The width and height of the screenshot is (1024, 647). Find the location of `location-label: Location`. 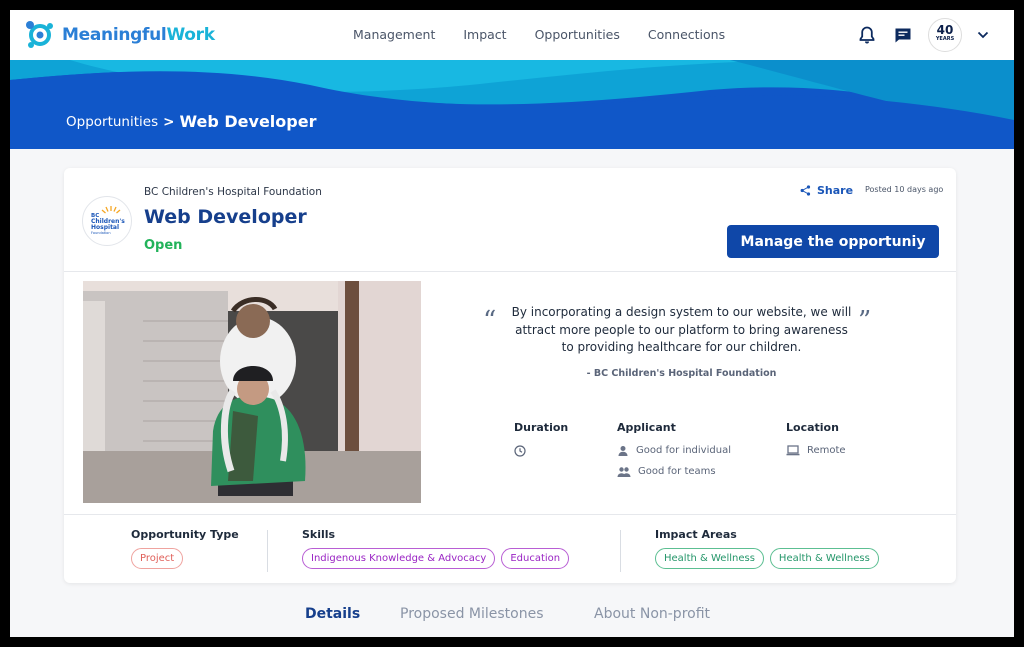

location-label: Location is located at coordinates (812, 427).